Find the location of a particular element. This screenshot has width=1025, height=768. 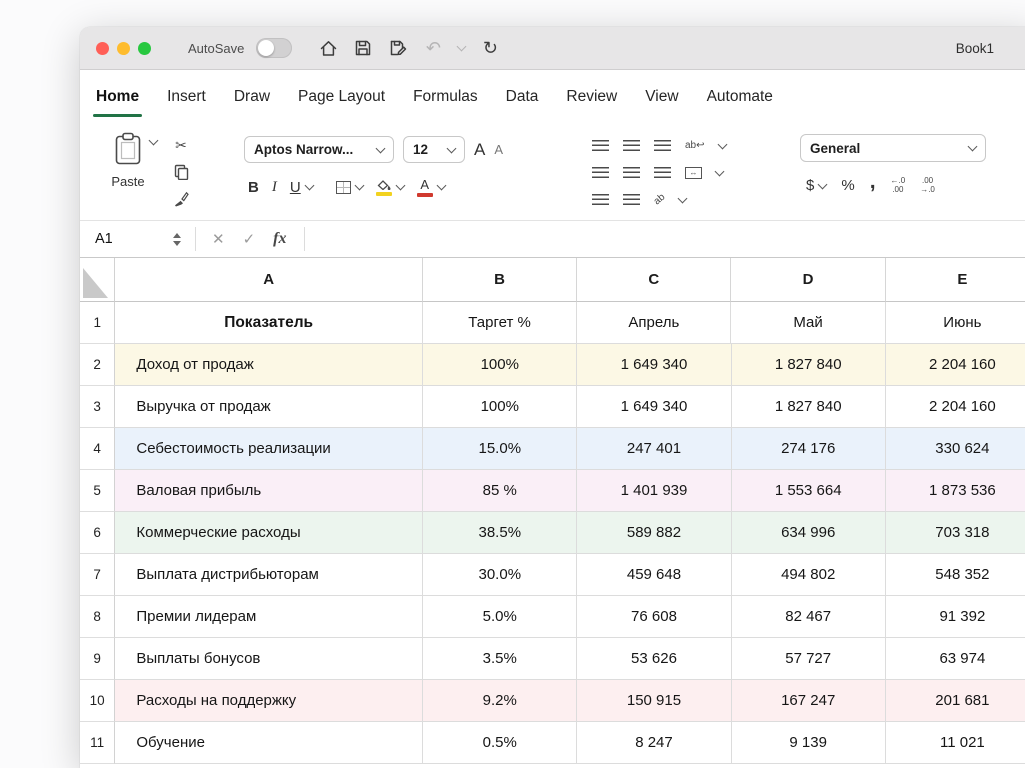

row-header-3: 3 is located at coordinates (98, 407).